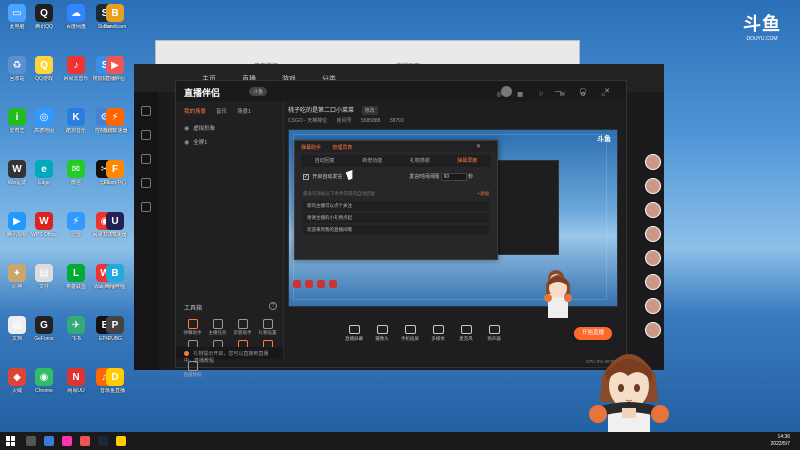 The height and width of the screenshot is (450, 800). I want to click on desktop-icon: Q QQ游戏, so click(44, 69).